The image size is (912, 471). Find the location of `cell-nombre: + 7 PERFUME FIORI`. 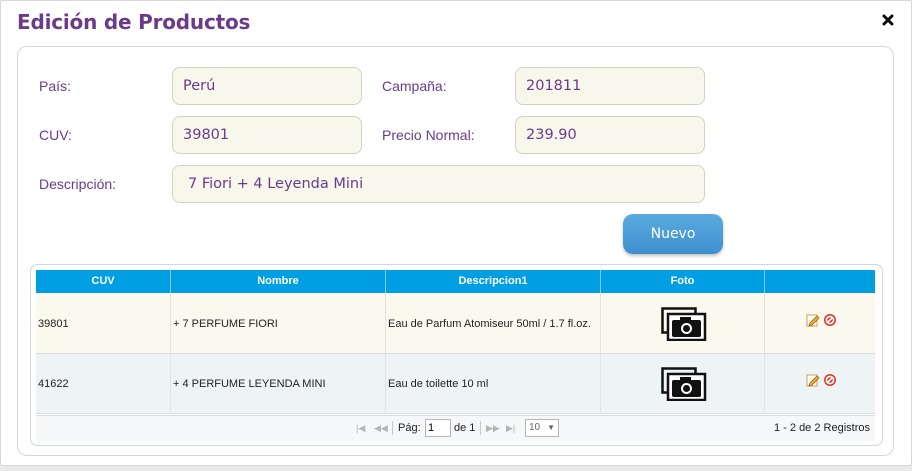

cell-nombre: + 7 PERFUME FIORI is located at coordinates (278, 324).